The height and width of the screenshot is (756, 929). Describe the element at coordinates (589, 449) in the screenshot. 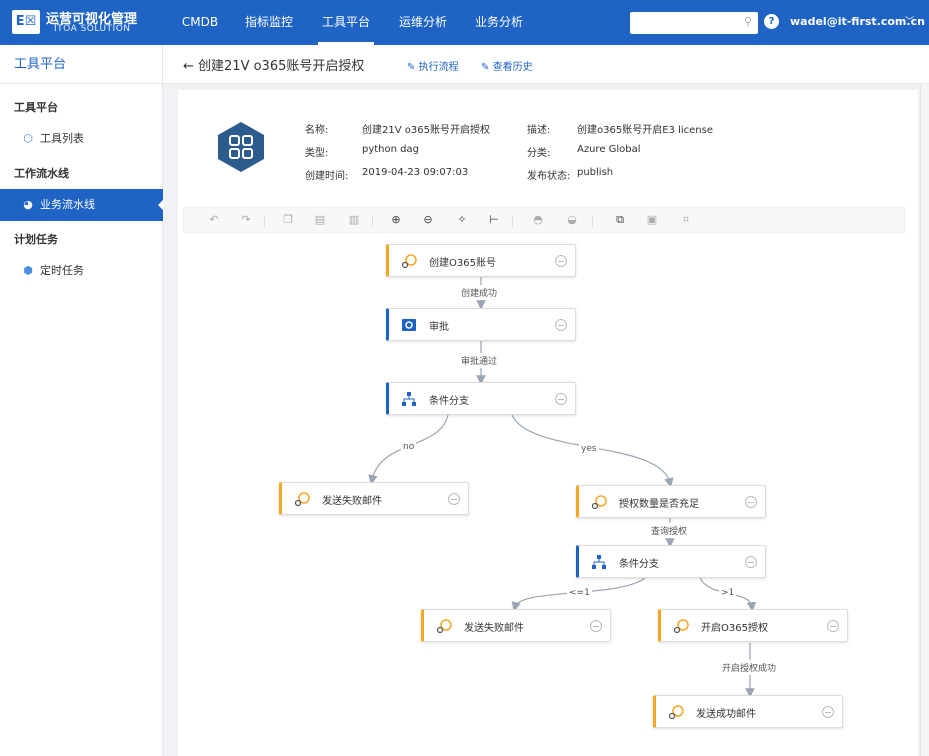

I see `edge-label: yes` at that location.